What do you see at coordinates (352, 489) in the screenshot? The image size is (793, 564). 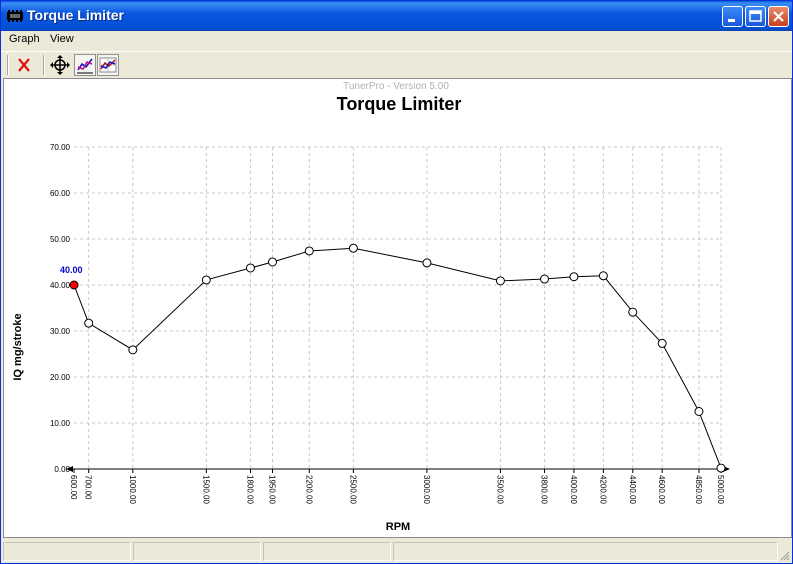 I see `x-tick-label: 2500.00` at bounding box center [352, 489].